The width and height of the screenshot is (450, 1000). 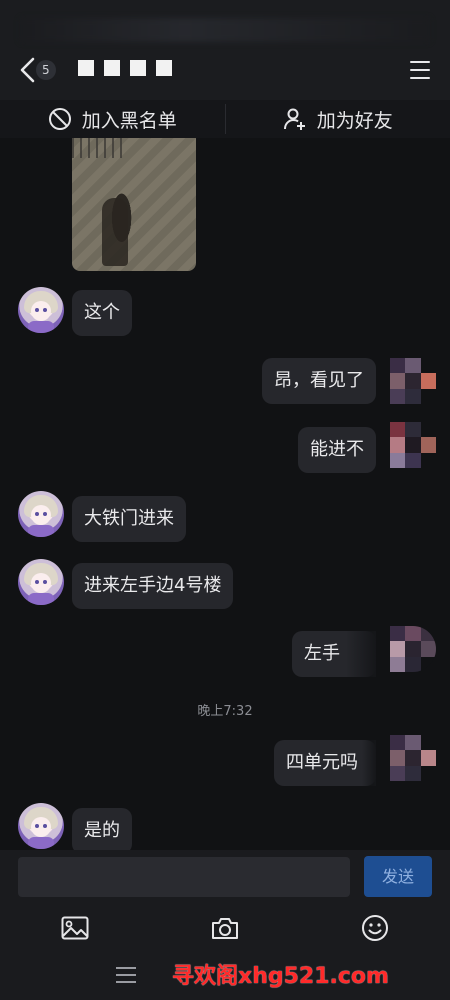 I want to click on attachment-toolbar, so click(x=225, y=927).